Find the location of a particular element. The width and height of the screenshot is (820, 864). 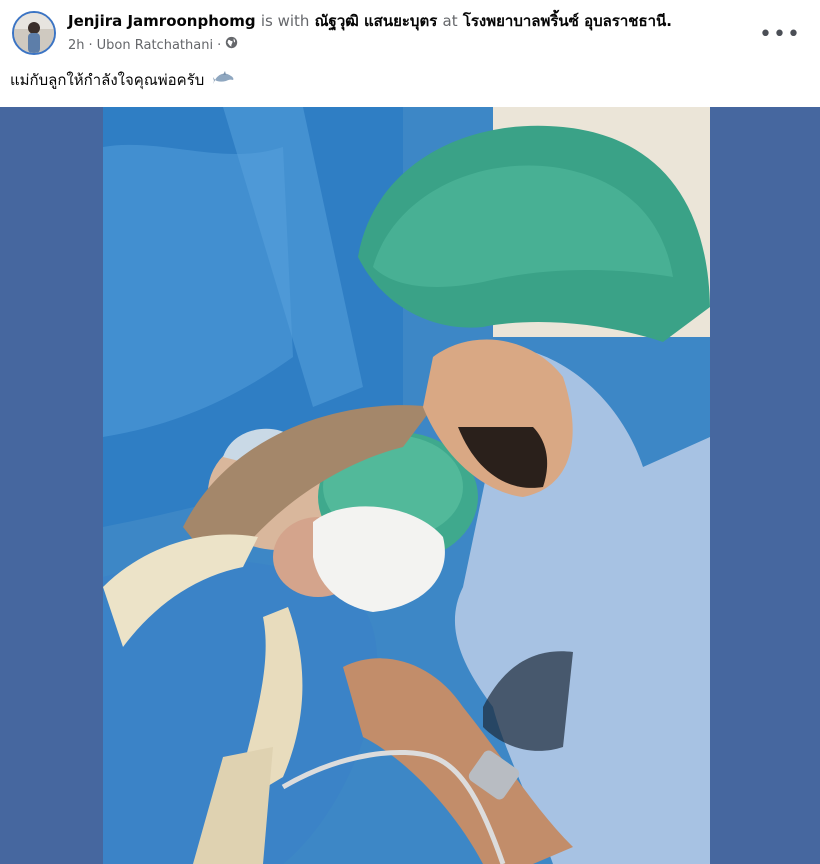

author-name: Jenjira Jamroonphomg is located at coordinates (162, 21).